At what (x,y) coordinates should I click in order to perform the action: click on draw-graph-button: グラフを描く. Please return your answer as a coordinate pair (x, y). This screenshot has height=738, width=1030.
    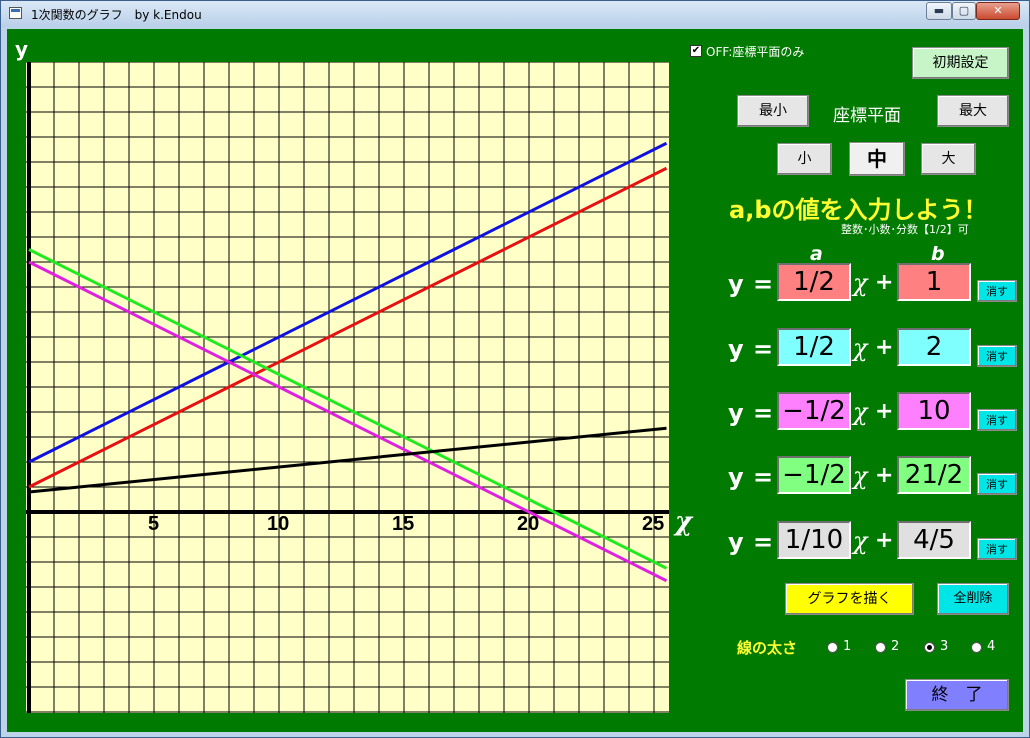
    Looking at the image, I should click on (849, 599).